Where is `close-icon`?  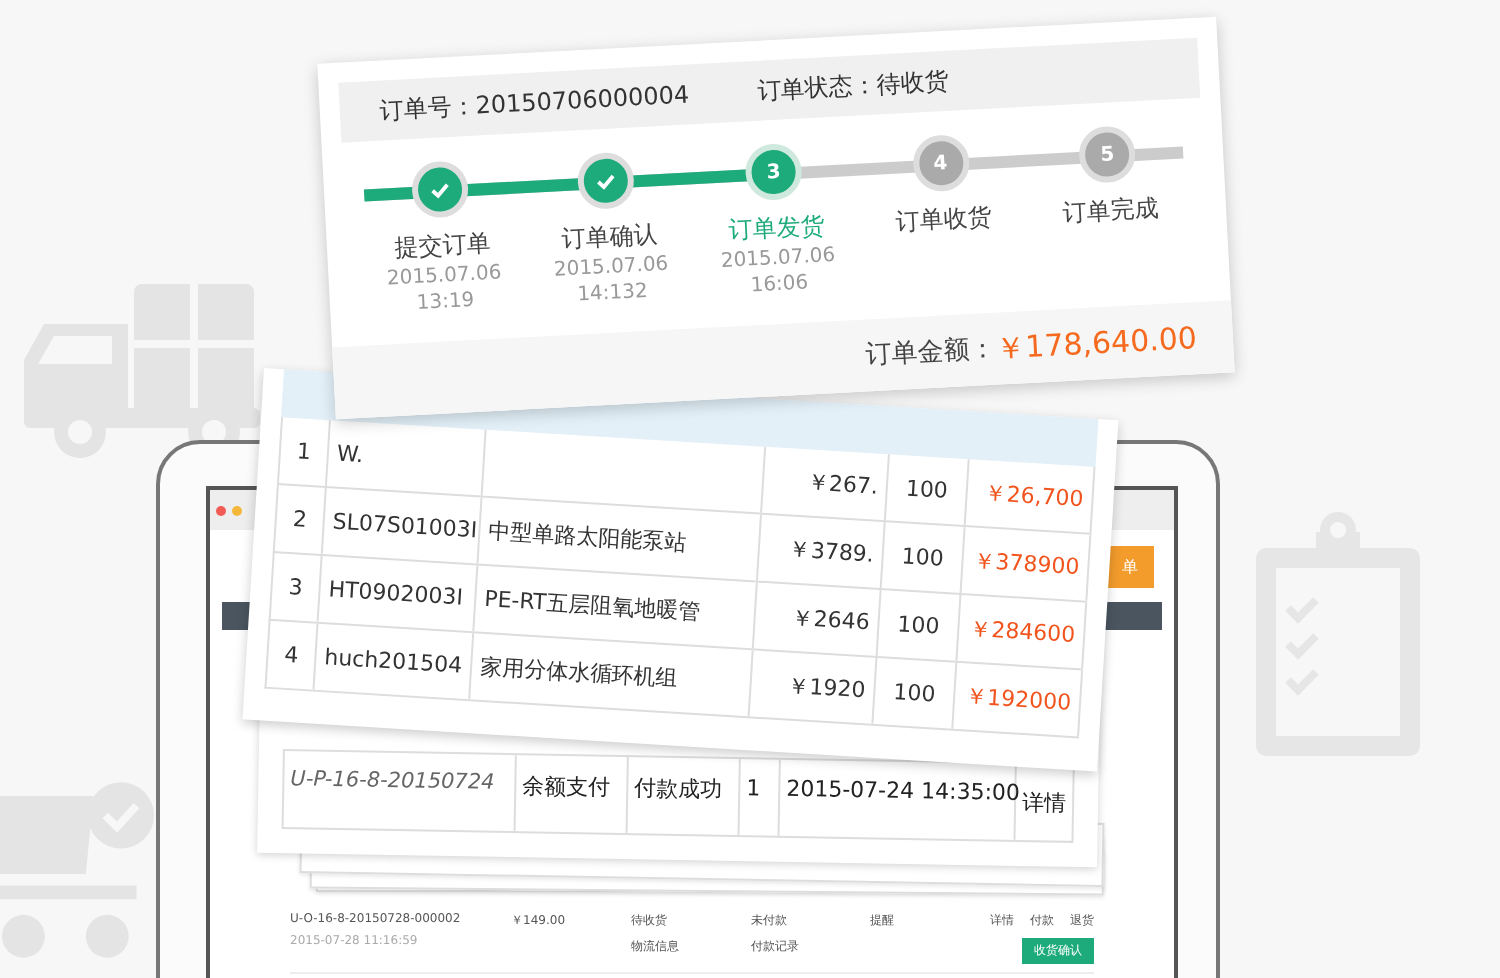 close-icon is located at coordinates (221, 510).